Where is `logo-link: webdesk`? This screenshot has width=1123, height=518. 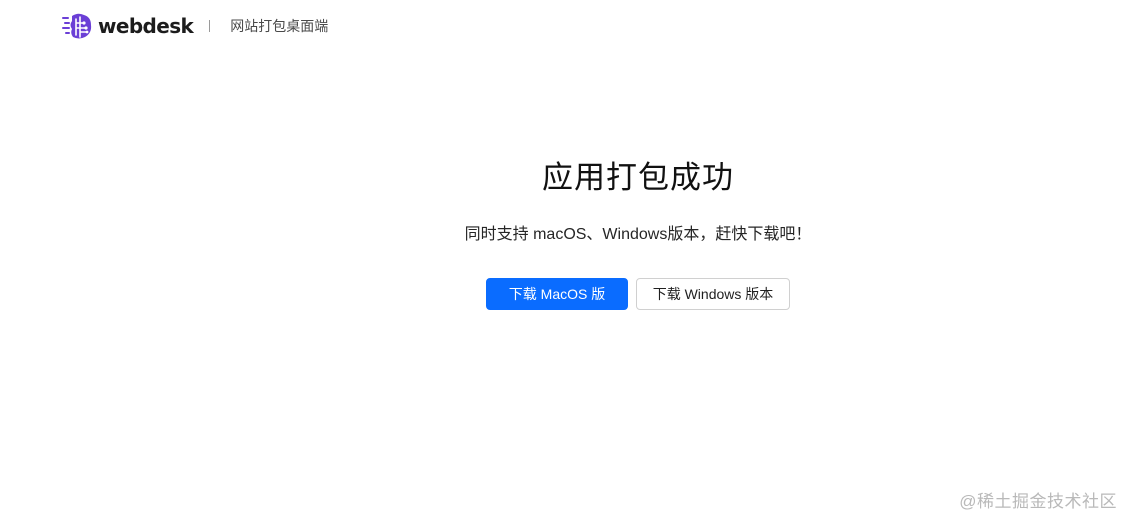 logo-link: webdesk is located at coordinates (128, 26).